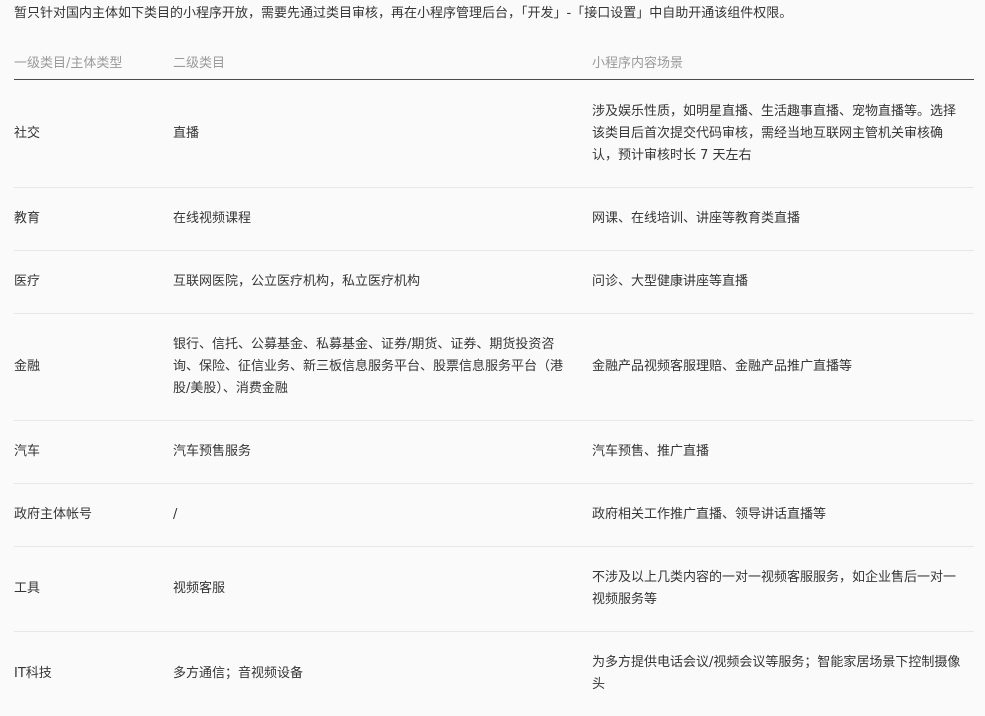 The width and height of the screenshot is (985, 716). I want to click on header-category: 一级类目/主体类型, so click(93, 62).